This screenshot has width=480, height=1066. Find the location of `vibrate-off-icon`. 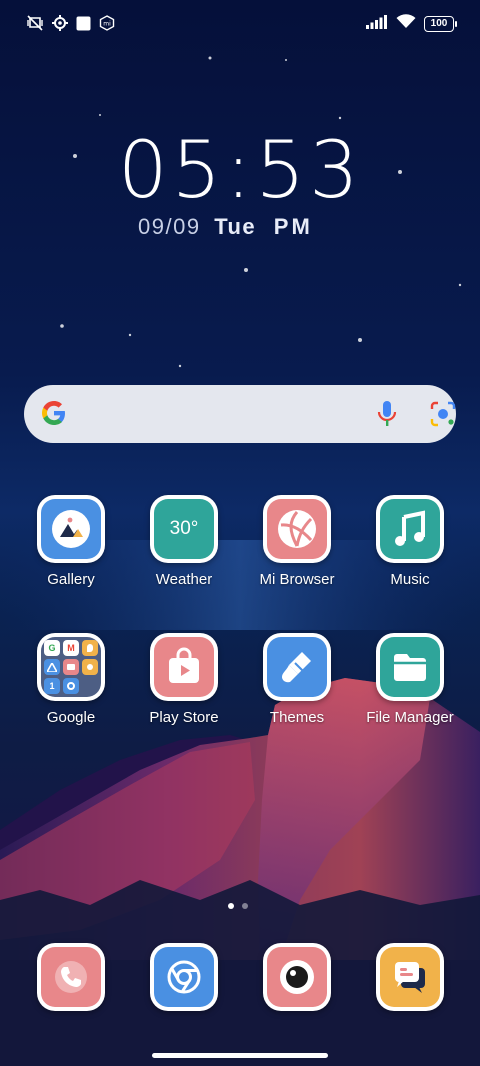

vibrate-off-icon is located at coordinates (35, 25).